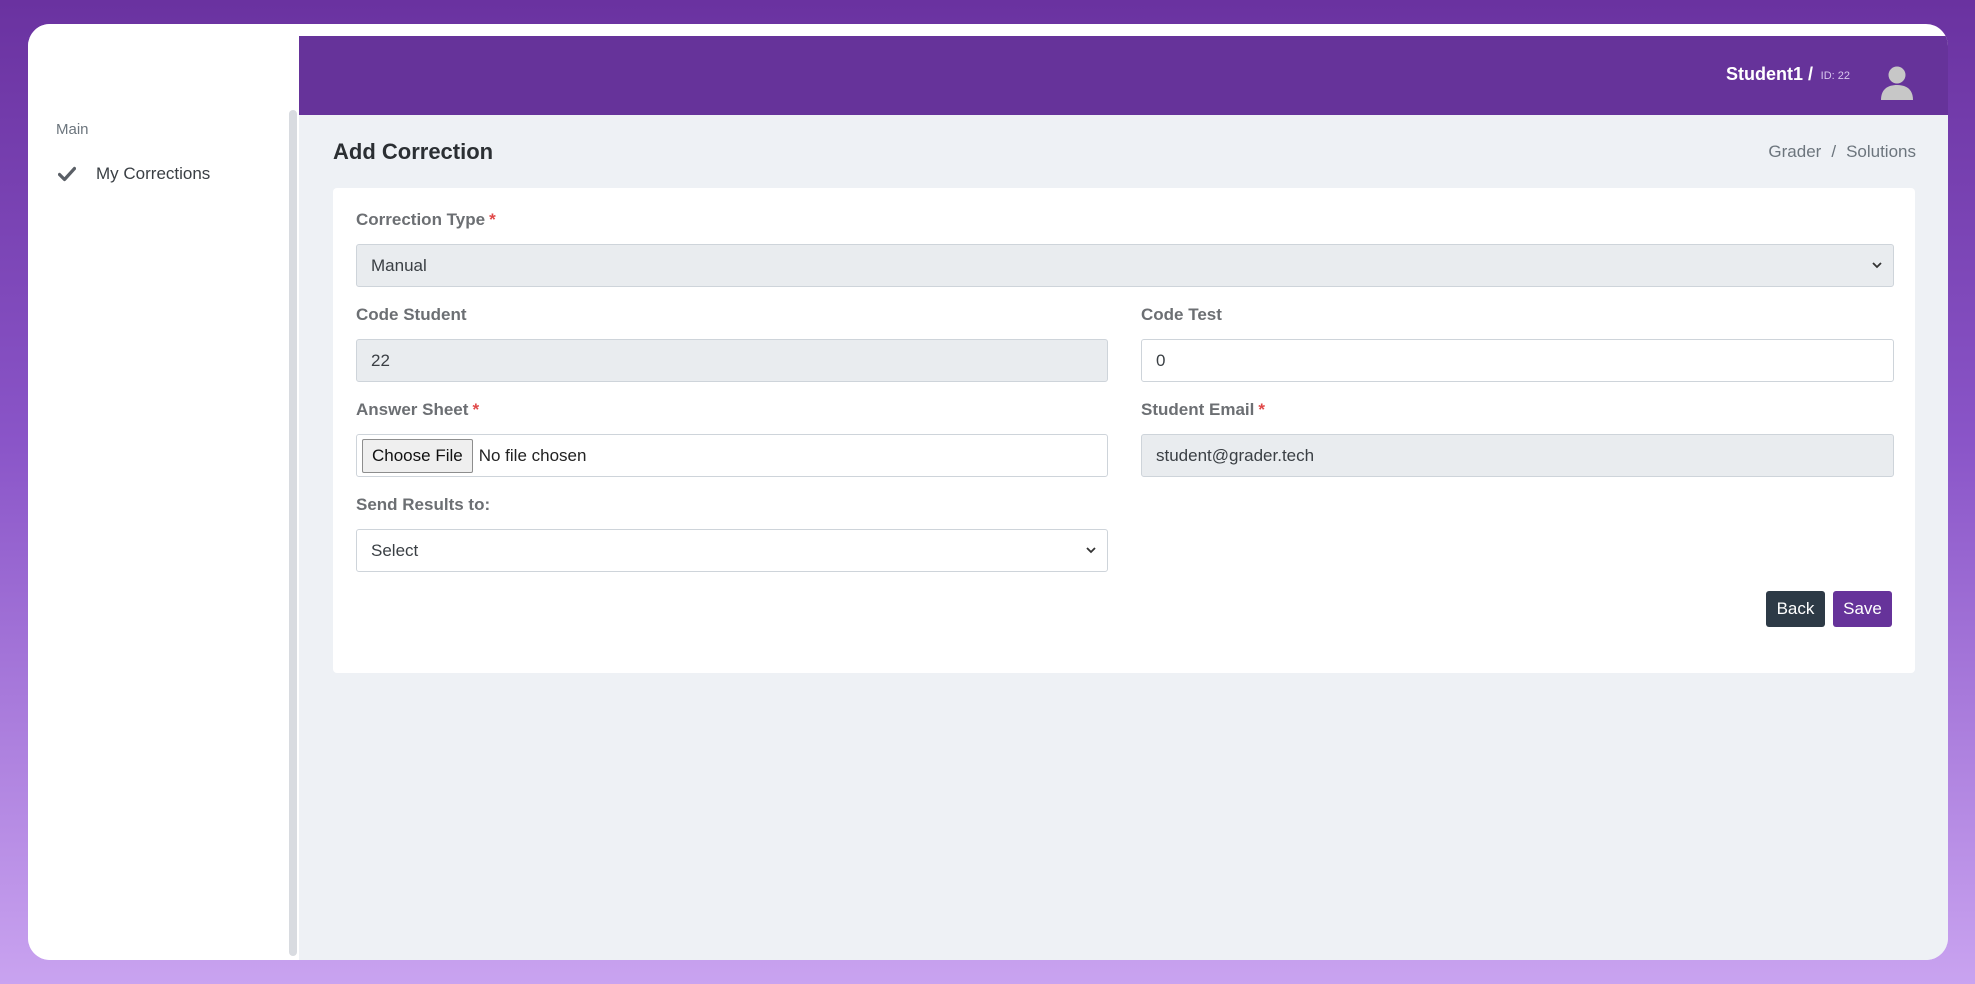 This screenshot has width=1975, height=984. I want to click on sidebar-item-my-corrections: My Corrections, so click(134, 174).